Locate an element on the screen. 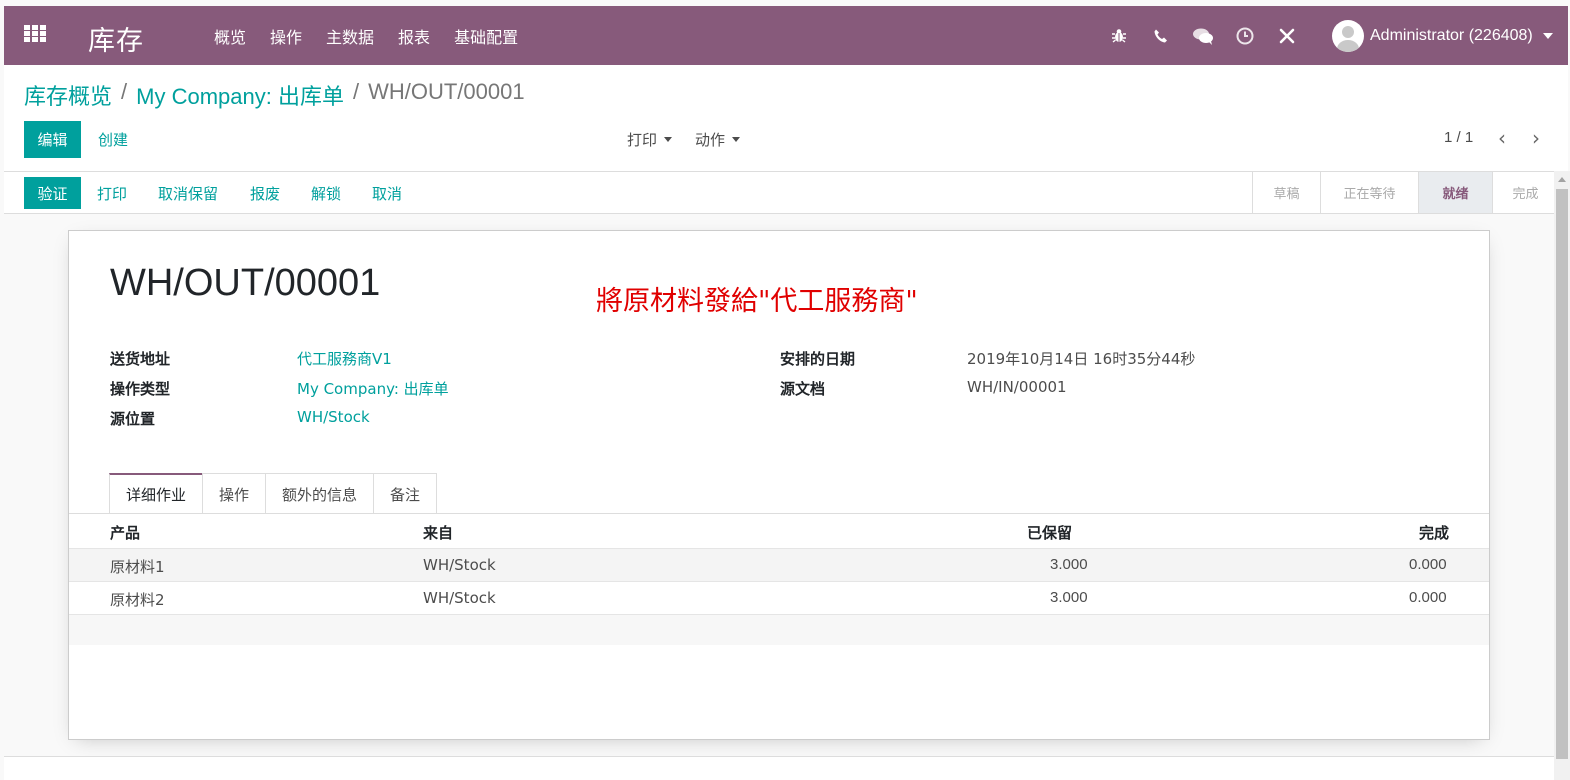 The image size is (1570, 780). stage-done: 完成 is located at coordinates (1525, 192).